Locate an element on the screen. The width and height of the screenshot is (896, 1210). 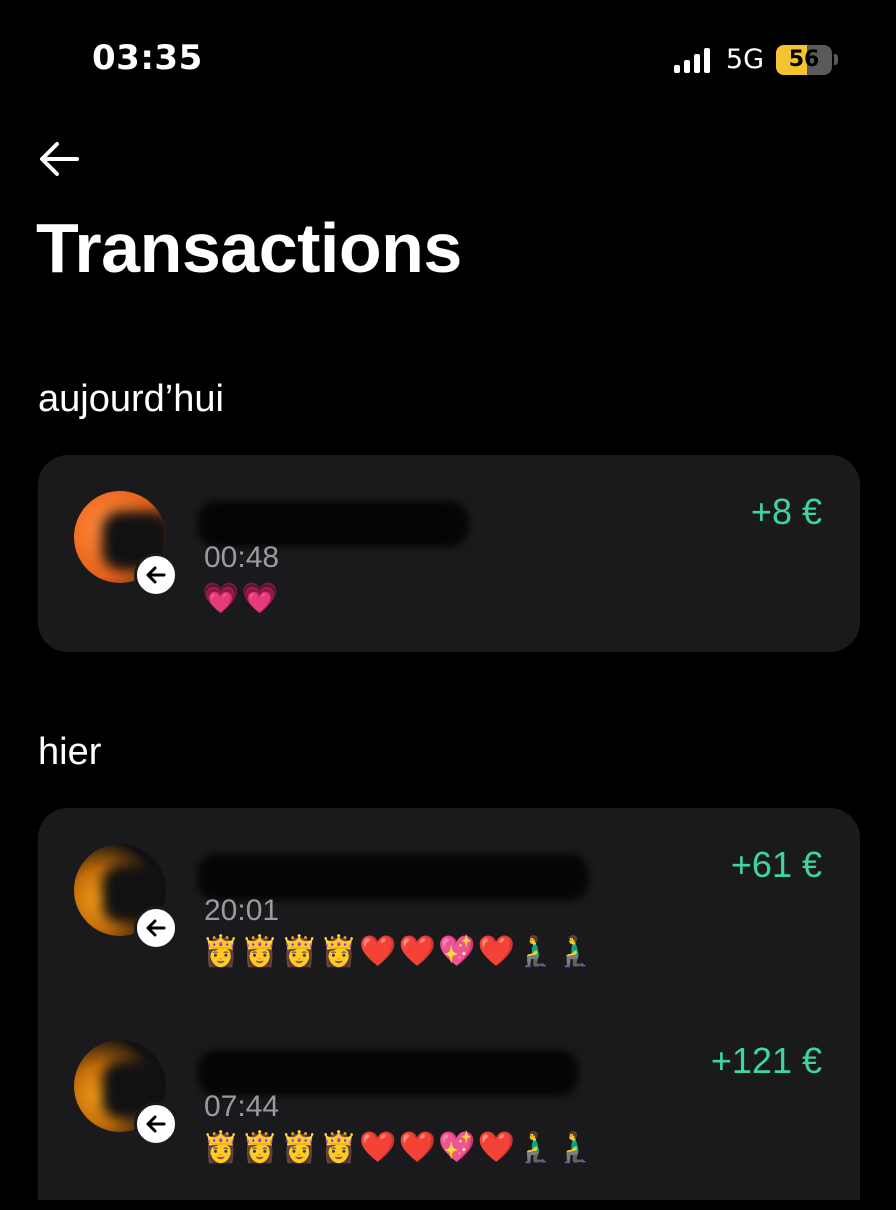
transaction-row: 20:01 👸👸👸👸❤️❤️💖❤️🧎‍♂️🧎‍♂️ +61 € is located at coordinates (449, 929).